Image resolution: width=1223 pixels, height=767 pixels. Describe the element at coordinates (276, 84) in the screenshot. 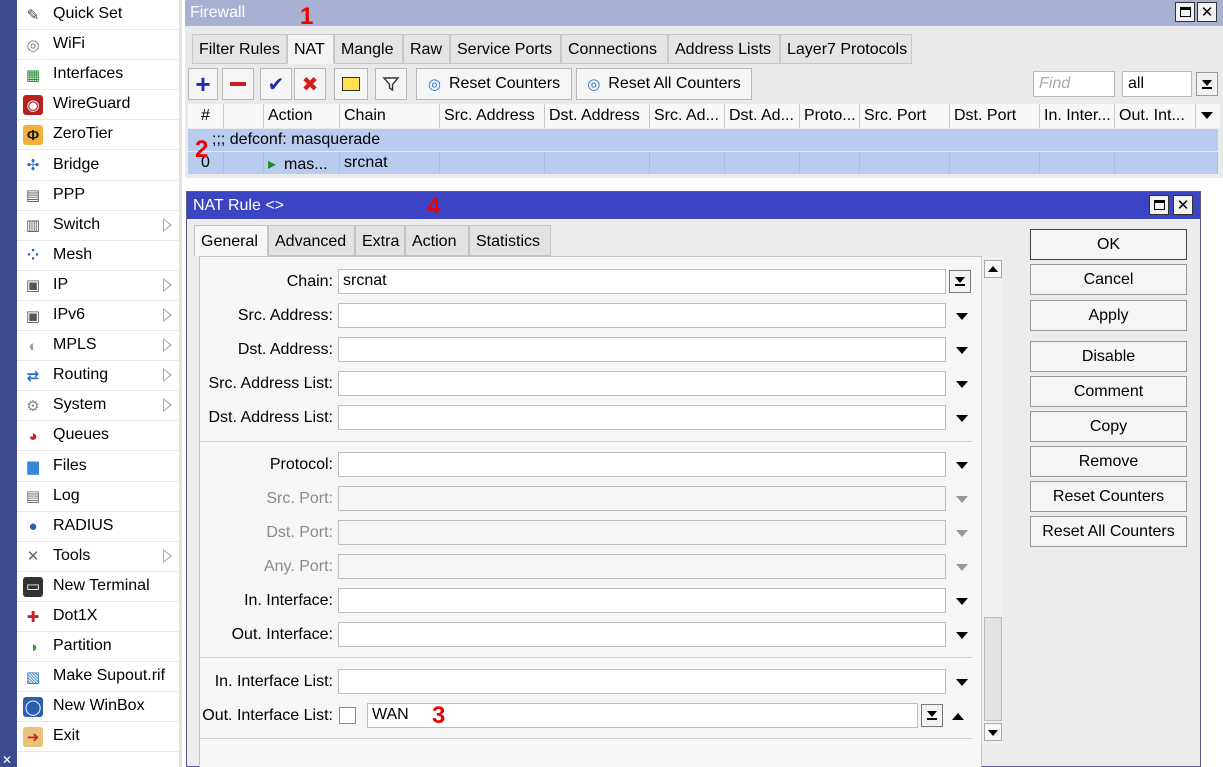

I see `enable-button: ✔` at that location.